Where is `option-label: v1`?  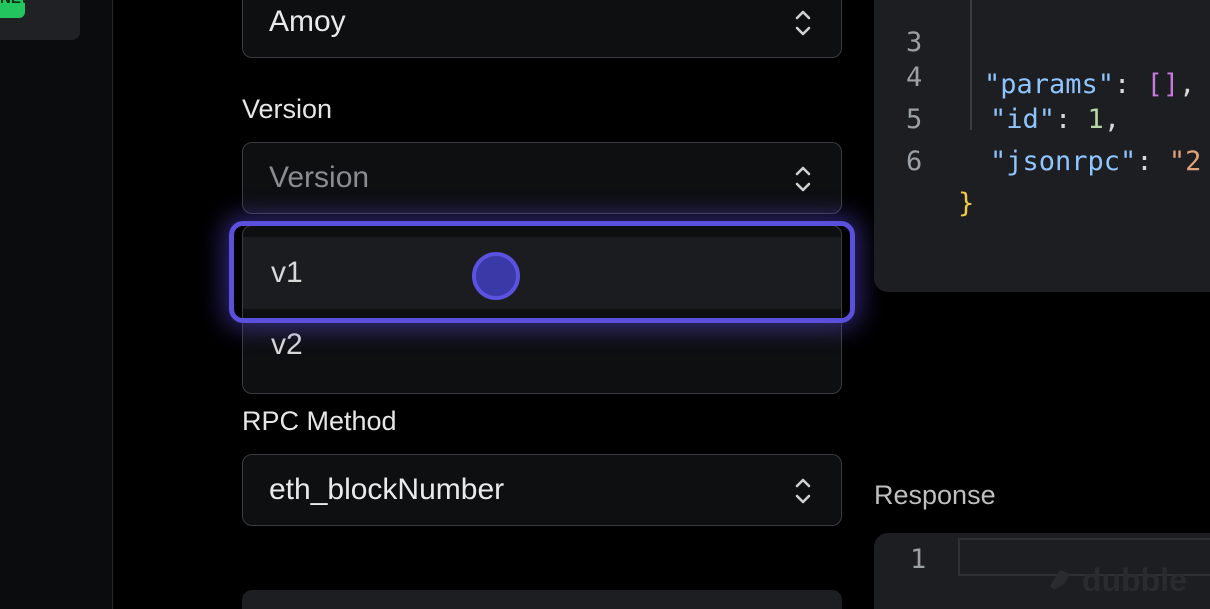 option-label: v1 is located at coordinates (287, 272).